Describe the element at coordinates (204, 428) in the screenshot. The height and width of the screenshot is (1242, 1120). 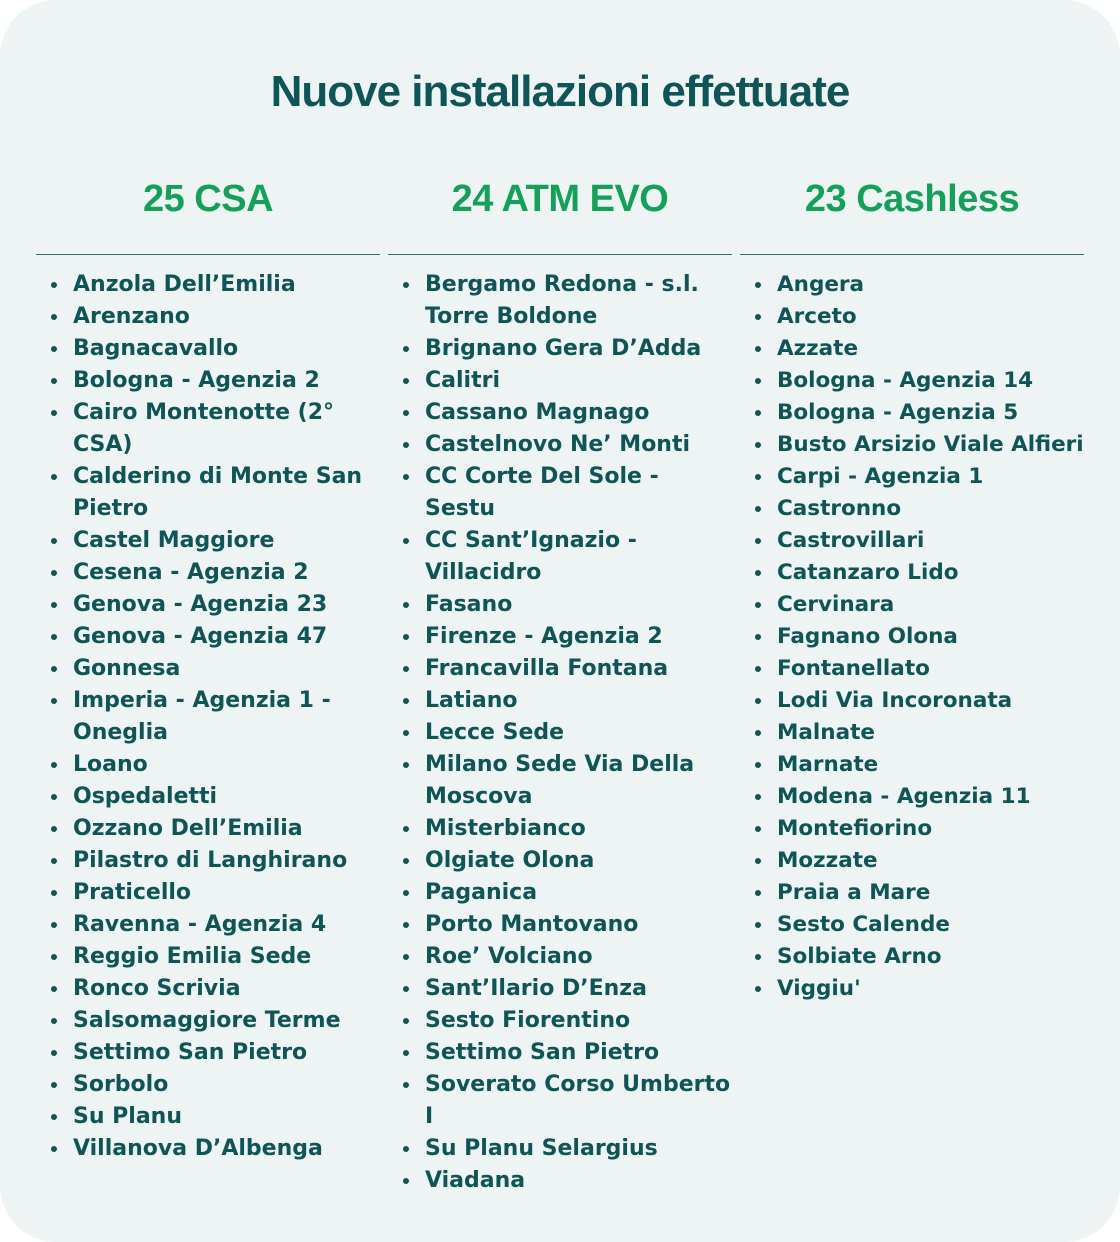
I see `list-item-label: Cairo Montenotte (2° CSA)` at that location.